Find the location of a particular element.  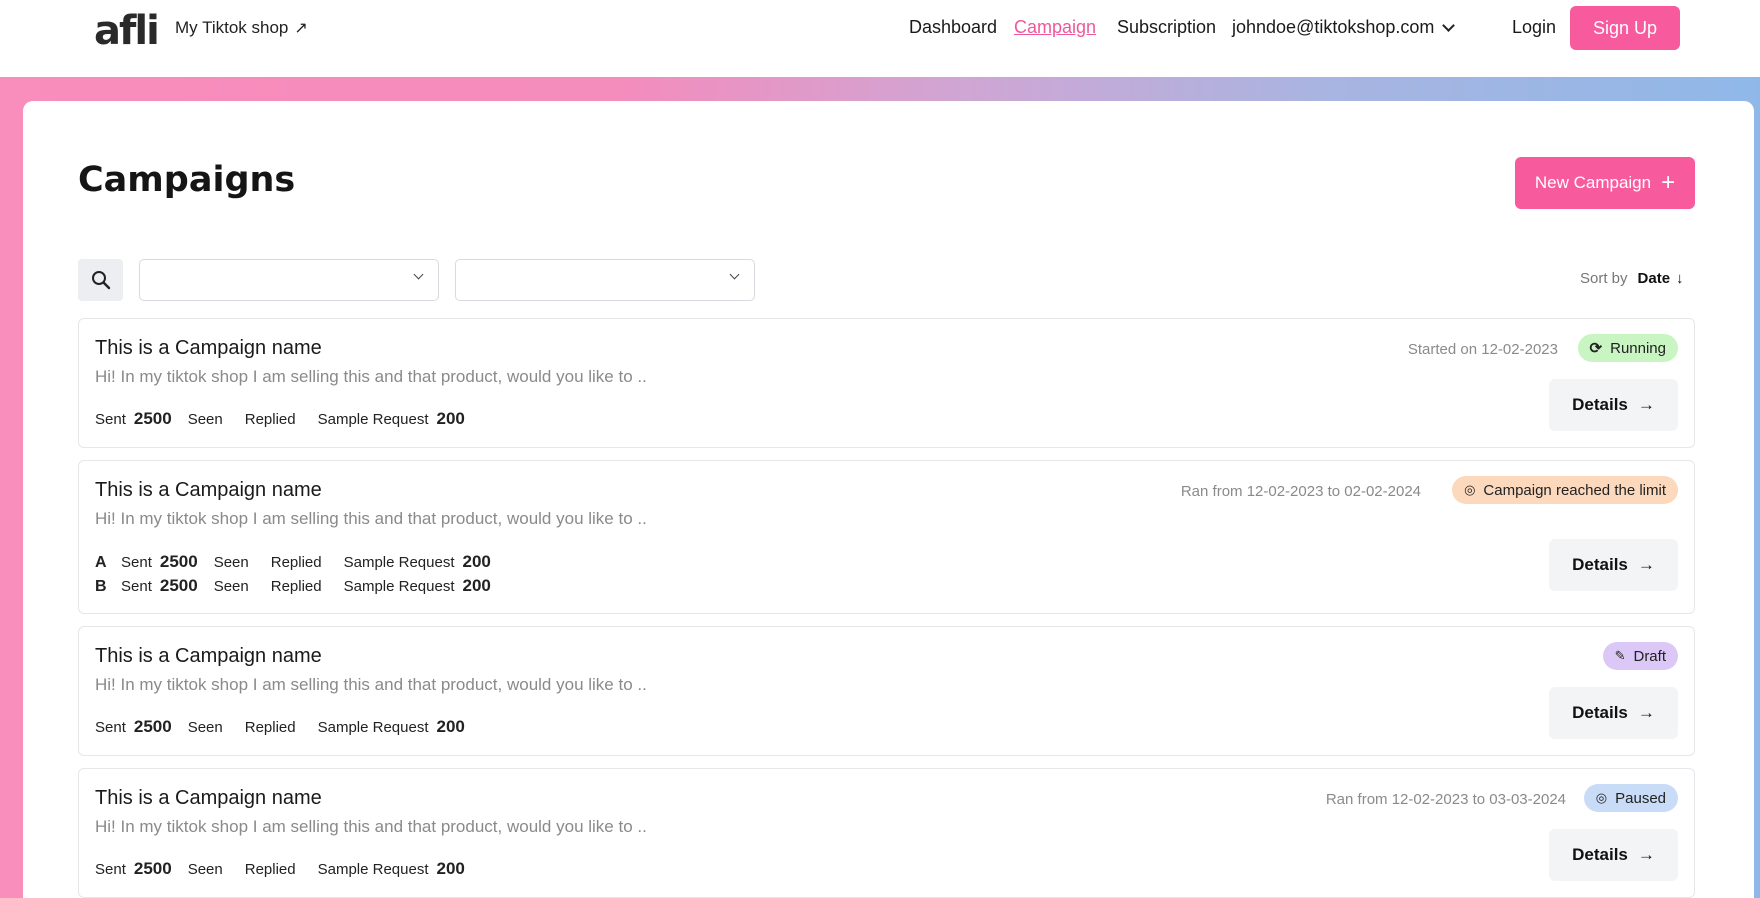

edit-icon: ✎ is located at coordinates (1620, 655).